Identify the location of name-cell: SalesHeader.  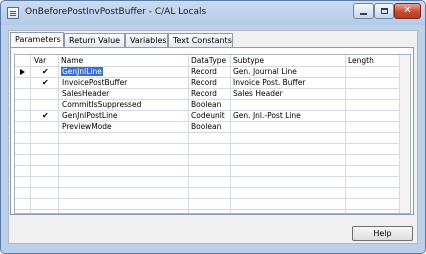
(85, 93).